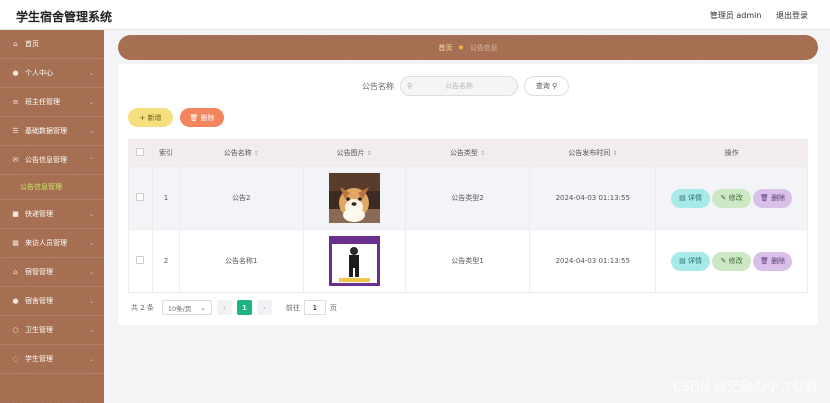 Image resolution: width=830 pixels, height=403 pixels. Describe the element at coordinates (378, 86) in the screenshot. I see `search-label: 公告名称` at that location.